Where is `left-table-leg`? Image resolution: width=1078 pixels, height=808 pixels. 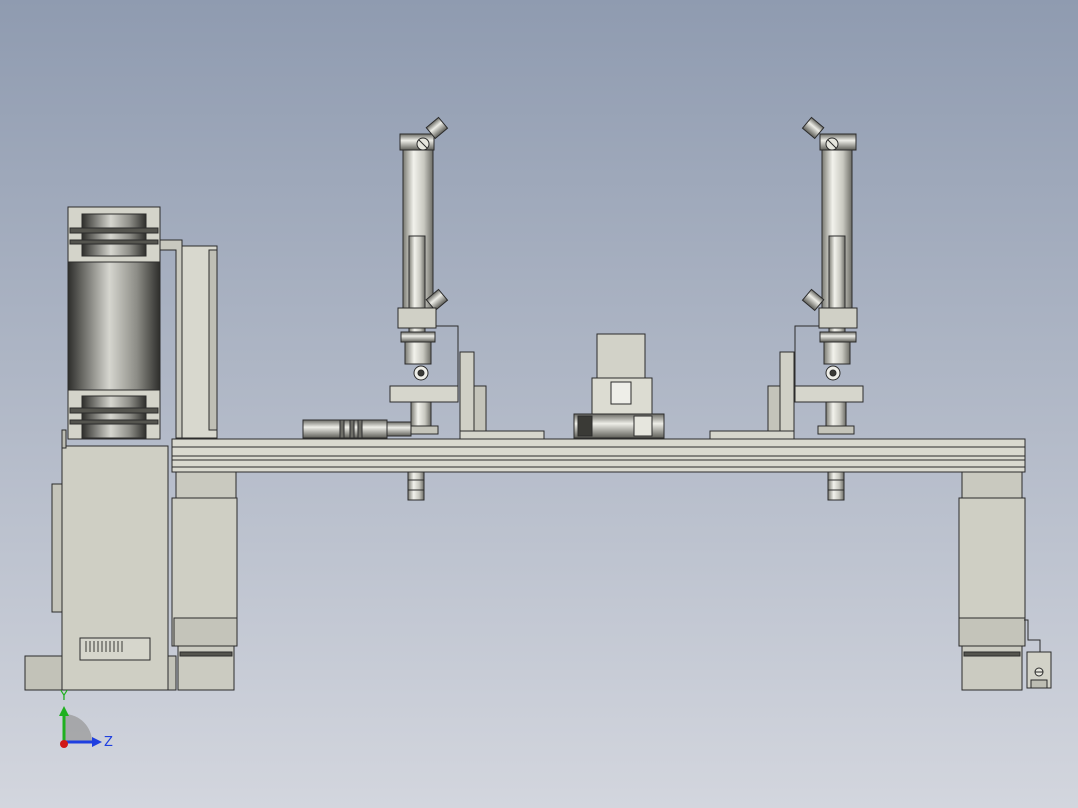 left-table-leg is located at coordinates (204, 581).